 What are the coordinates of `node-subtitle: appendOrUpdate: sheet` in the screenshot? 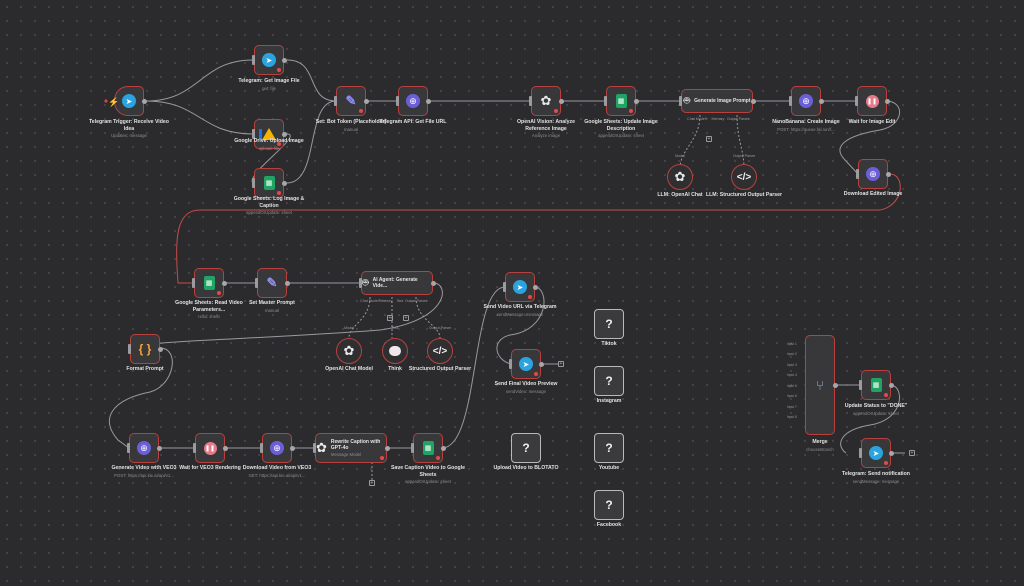 It's located at (269, 212).